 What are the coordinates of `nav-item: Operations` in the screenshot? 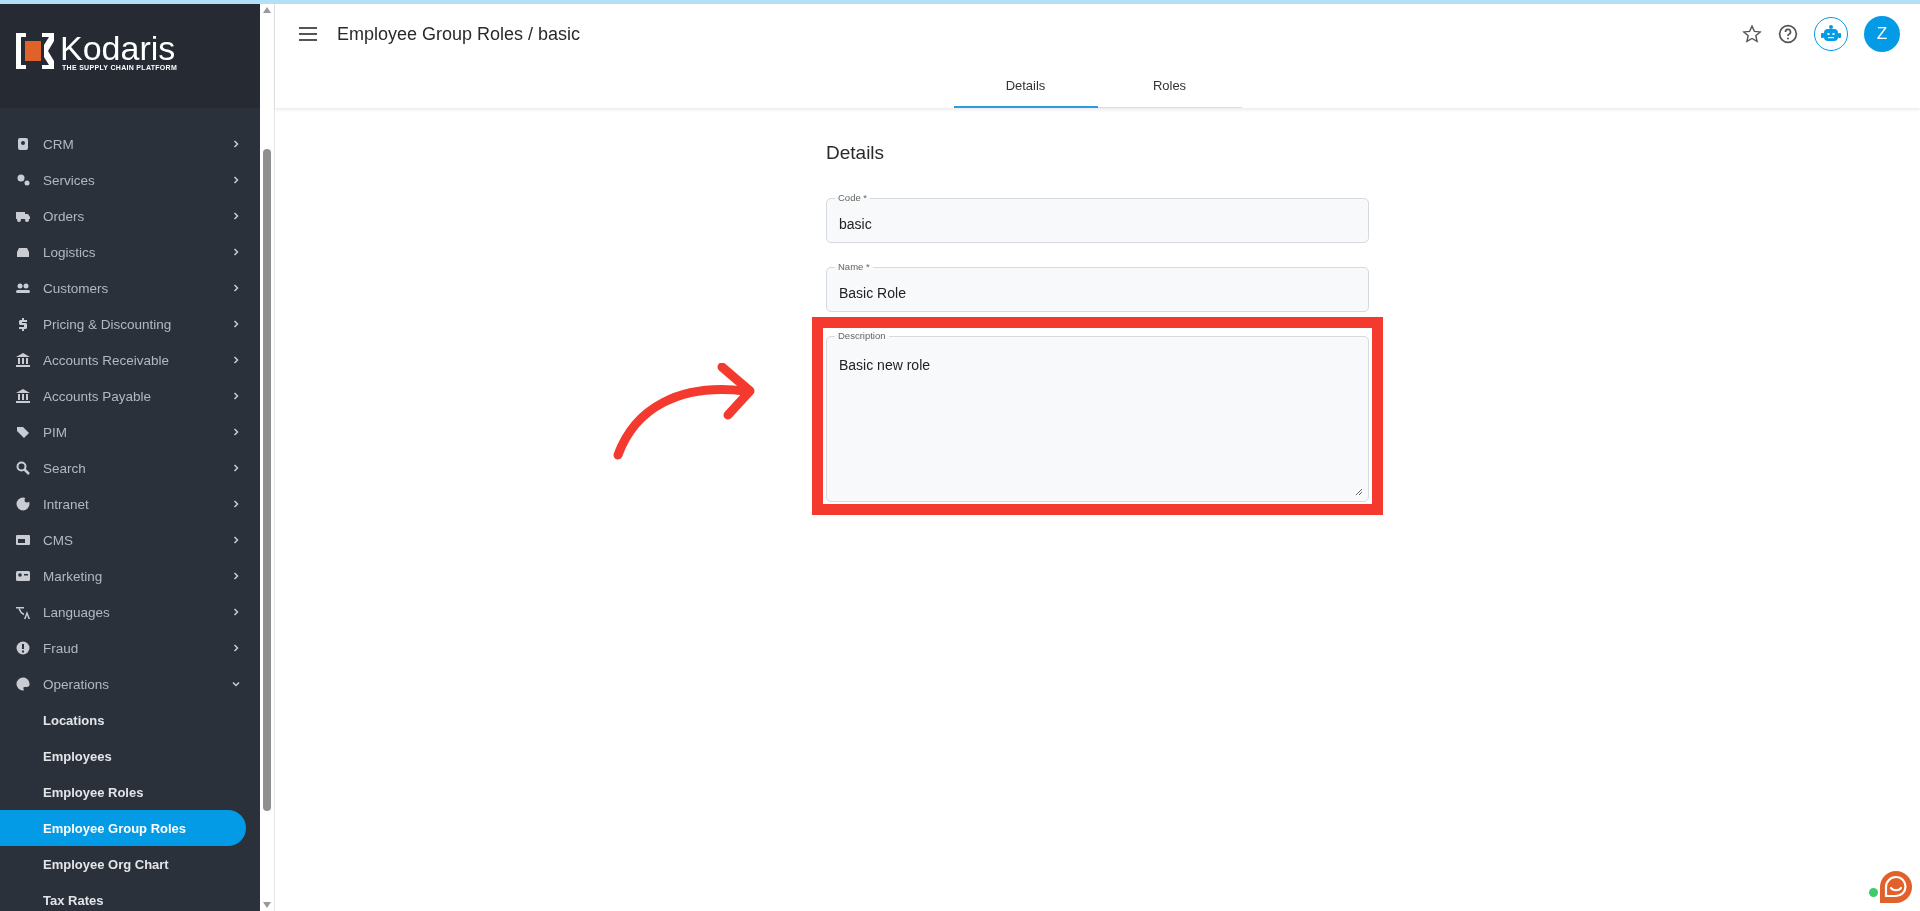 It's located at (130, 684).